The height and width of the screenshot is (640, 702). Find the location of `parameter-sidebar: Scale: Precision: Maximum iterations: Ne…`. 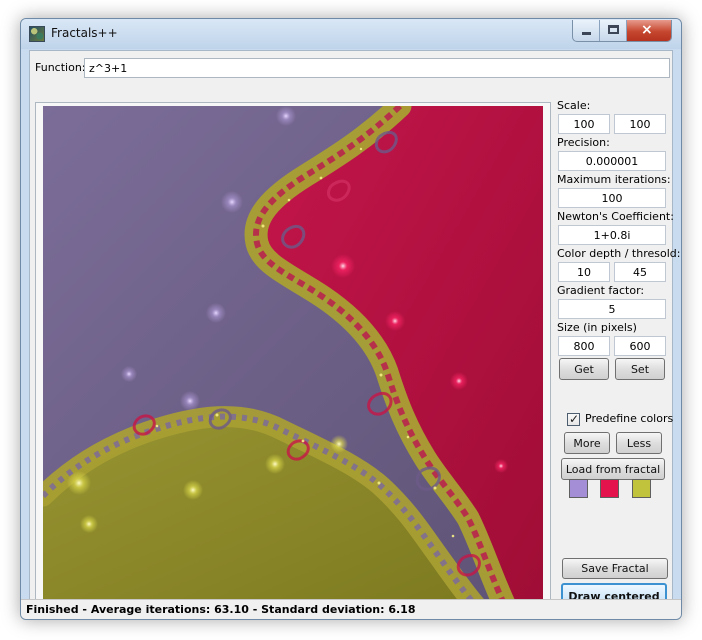

parameter-sidebar: Scale: Precision: Maximum iterations: Ne… is located at coordinates (618, 342).